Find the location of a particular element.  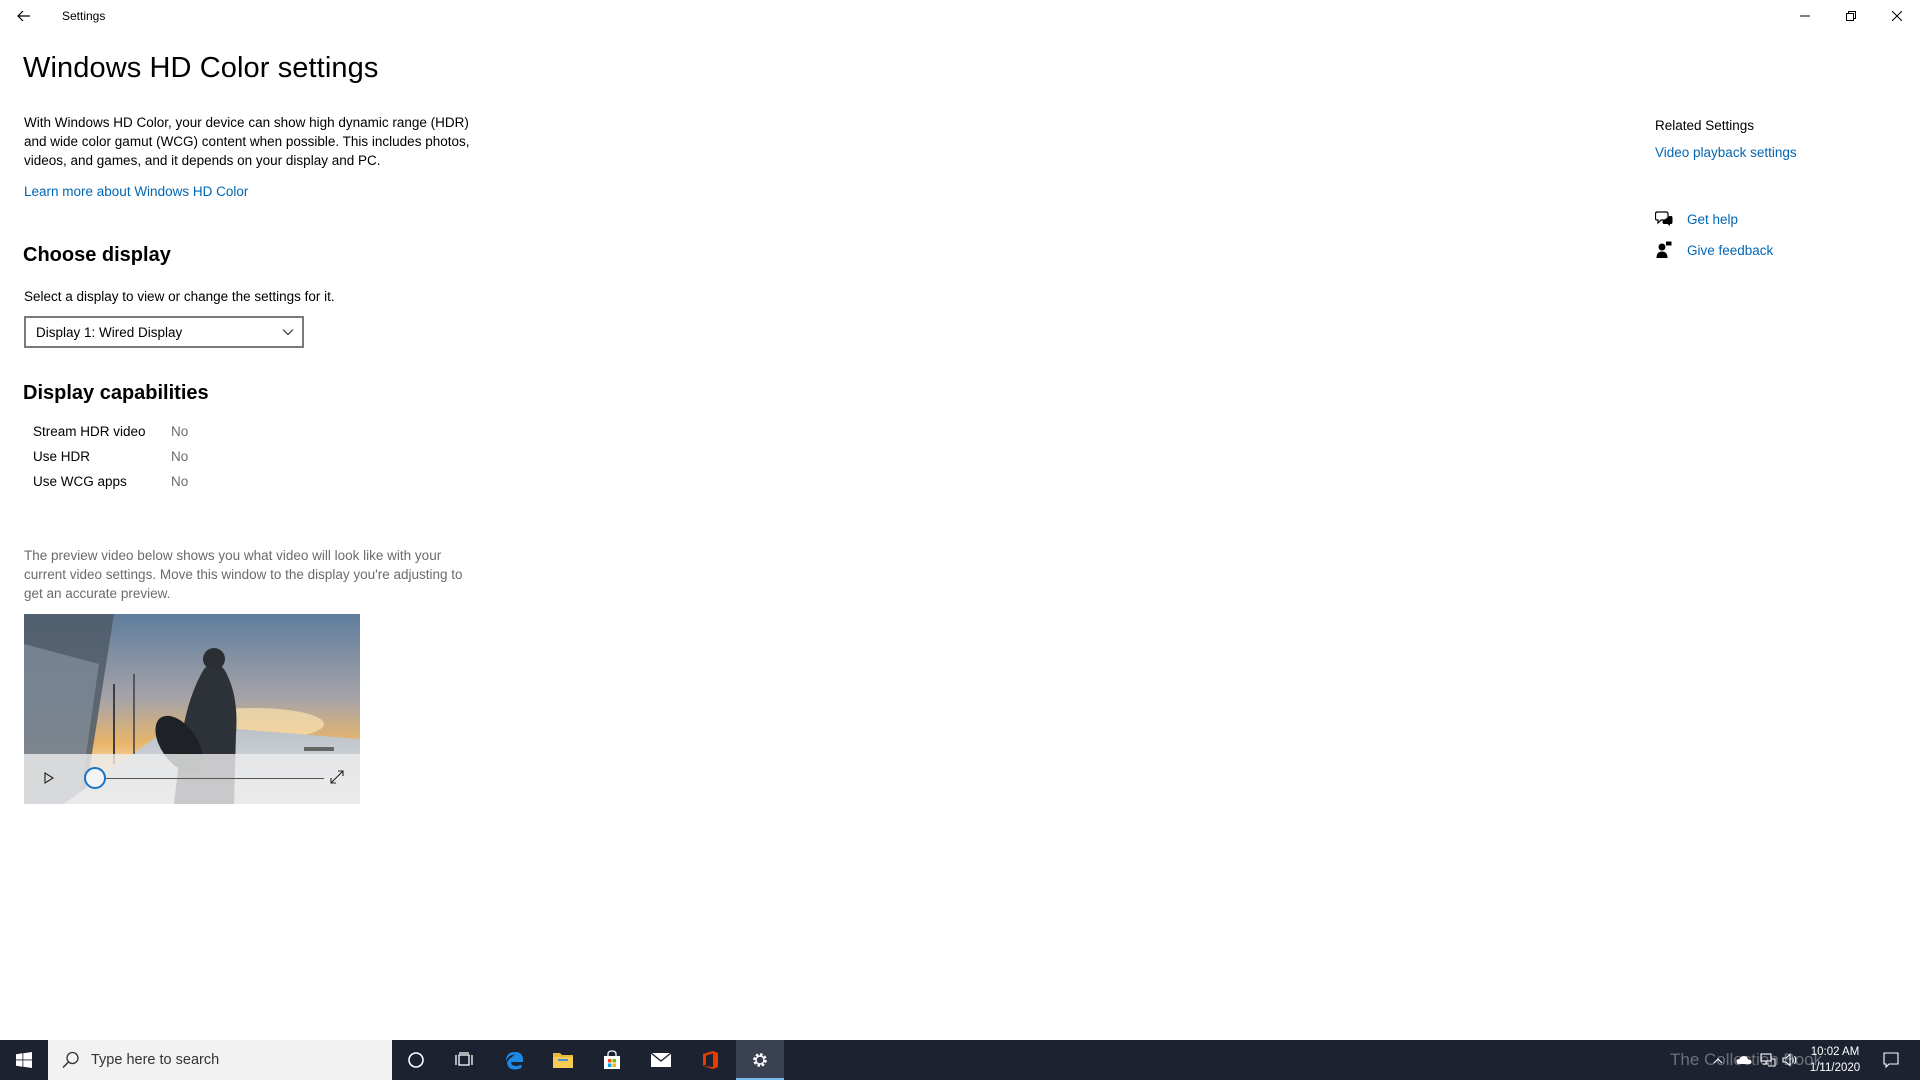

feedback-person-icon is located at coordinates (1664, 250).